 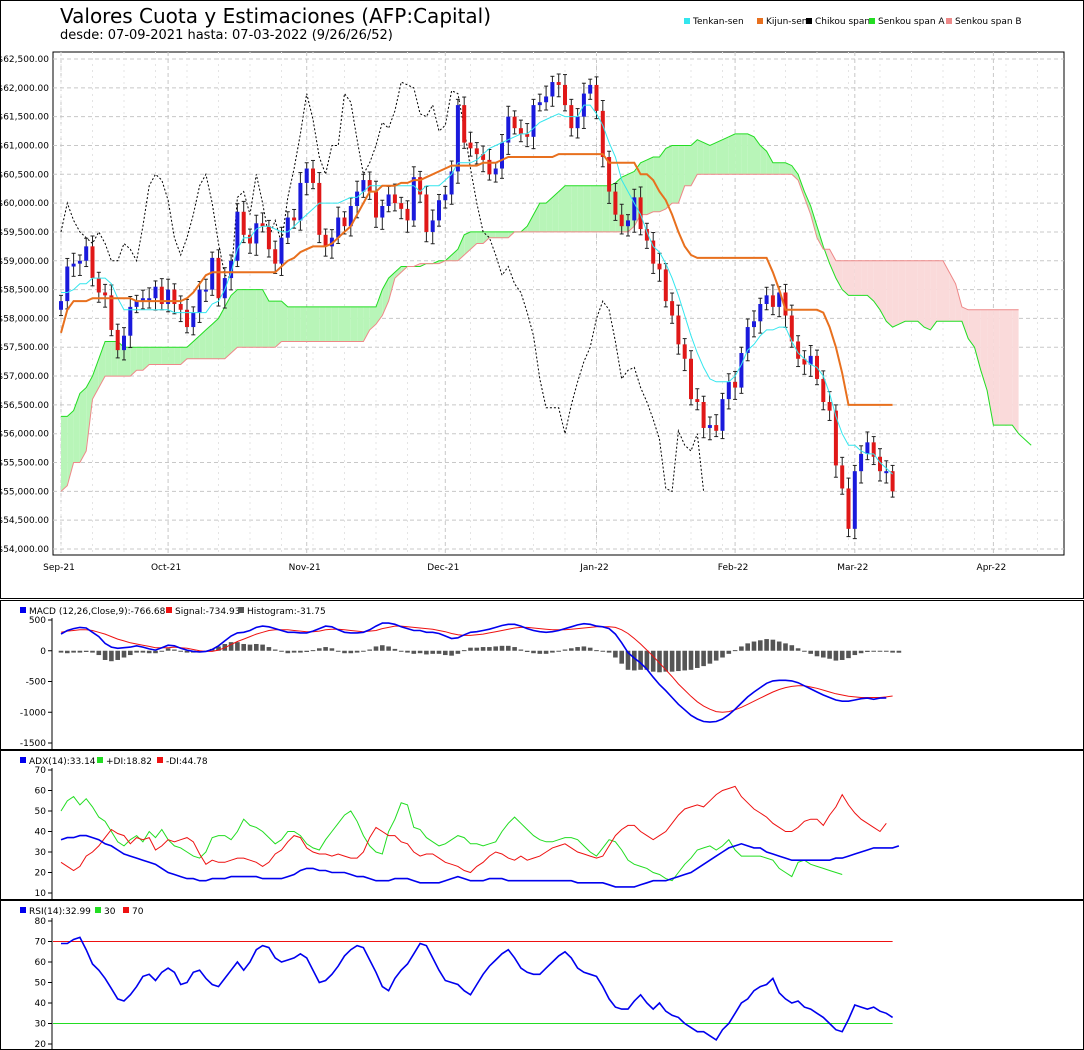 I want to click on panel-tick-label: -1000, so click(x=33, y=713).